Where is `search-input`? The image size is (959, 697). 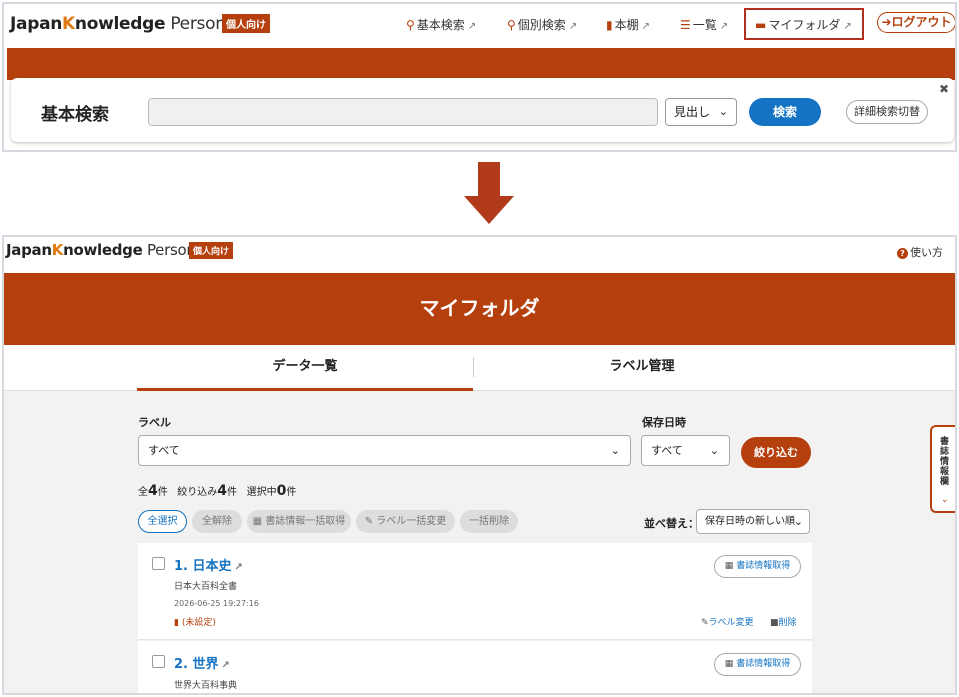
search-input is located at coordinates (403, 112).